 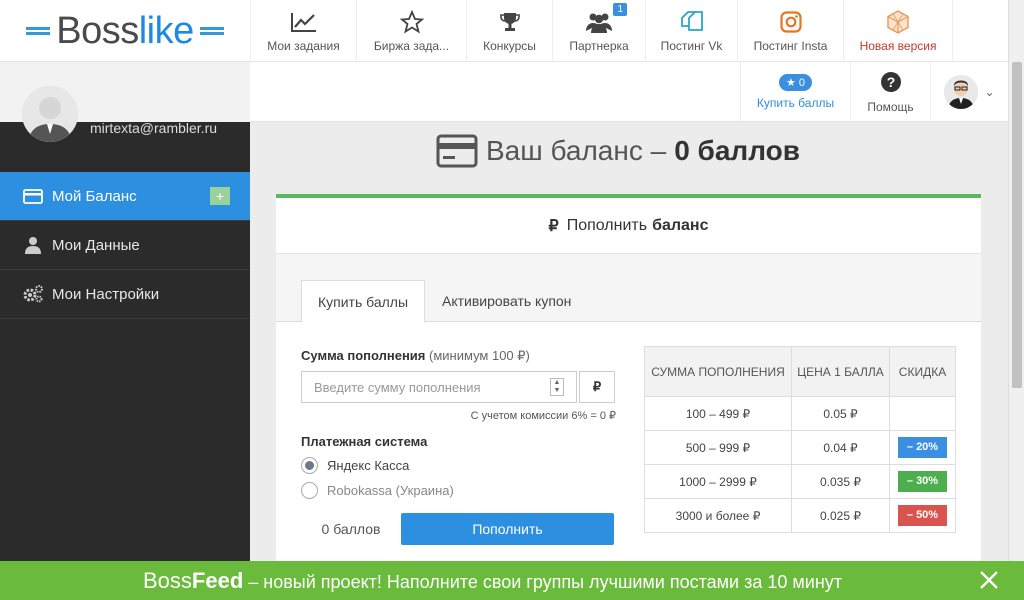 What do you see at coordinates (211, 28) in the screenshot?
I see `logo-dash-right` at bounding box center [211, 28].